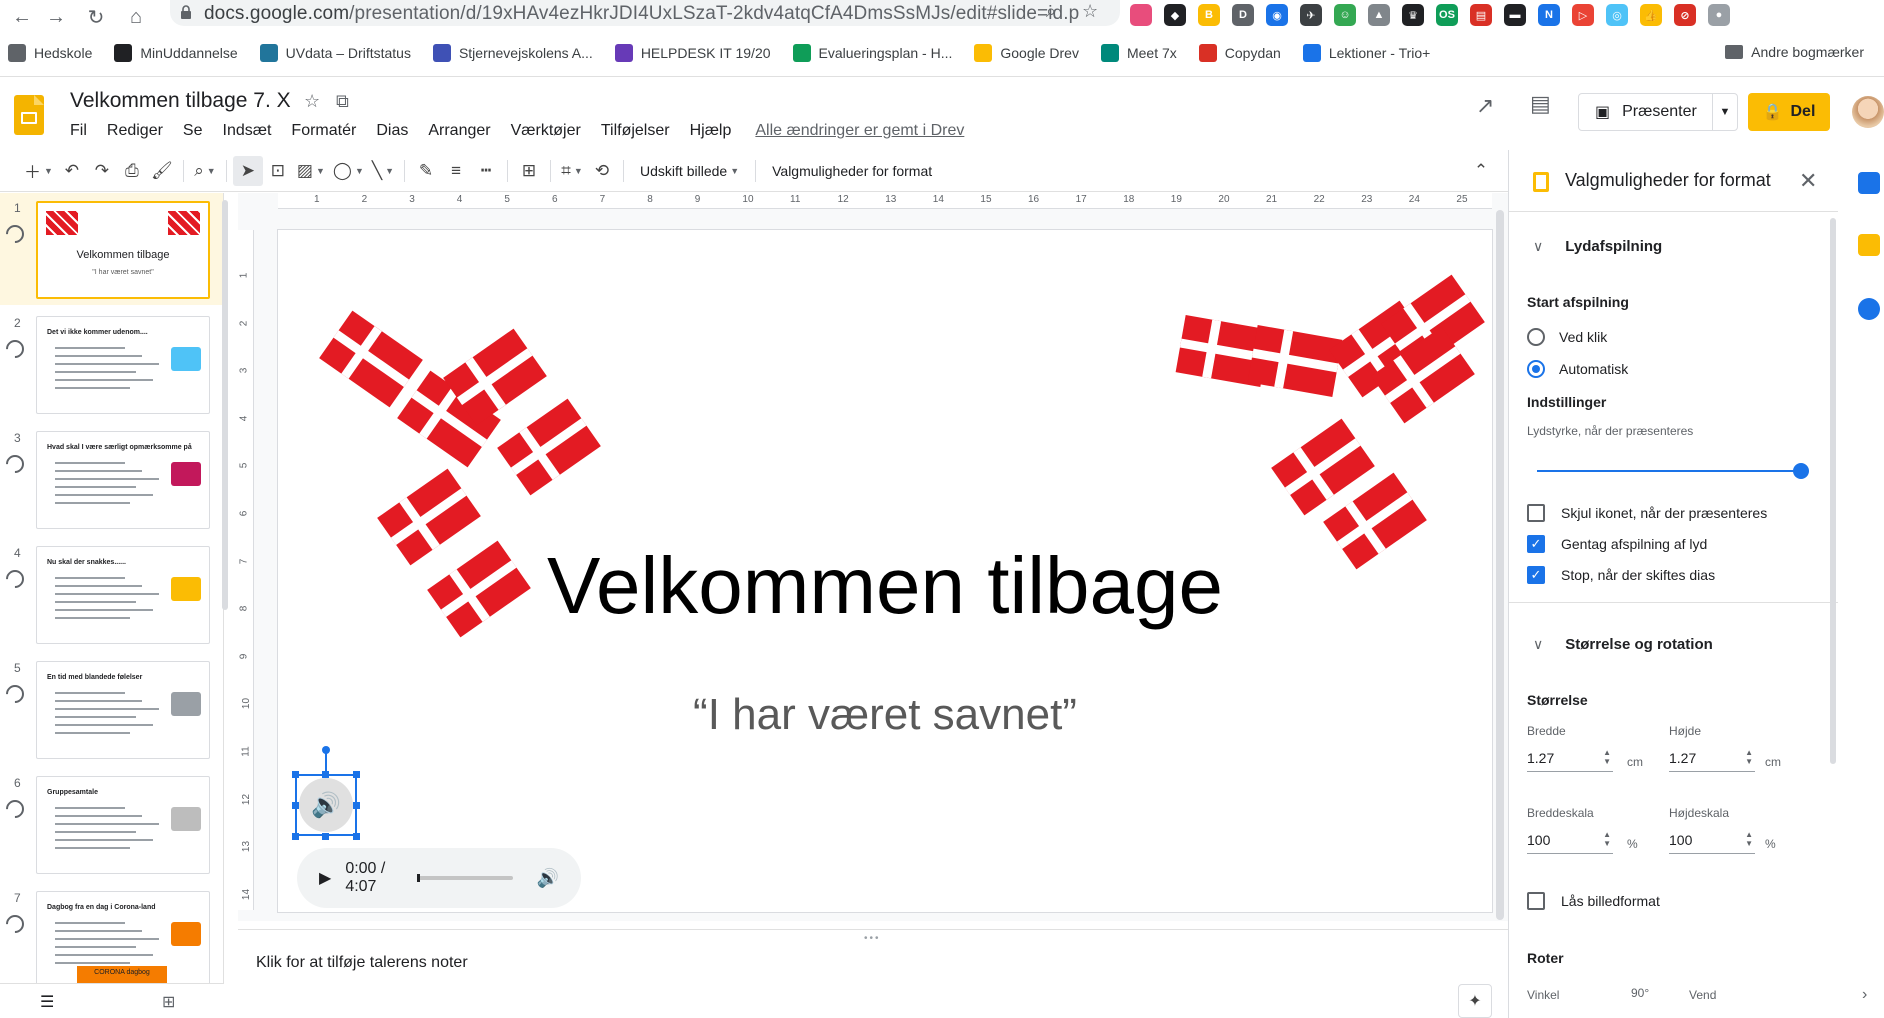 The image size is (1884, 1018). Describe the element at coordinates (162, 171) in the screenshot. I see `paint-format-icon: 🖌` at that location.